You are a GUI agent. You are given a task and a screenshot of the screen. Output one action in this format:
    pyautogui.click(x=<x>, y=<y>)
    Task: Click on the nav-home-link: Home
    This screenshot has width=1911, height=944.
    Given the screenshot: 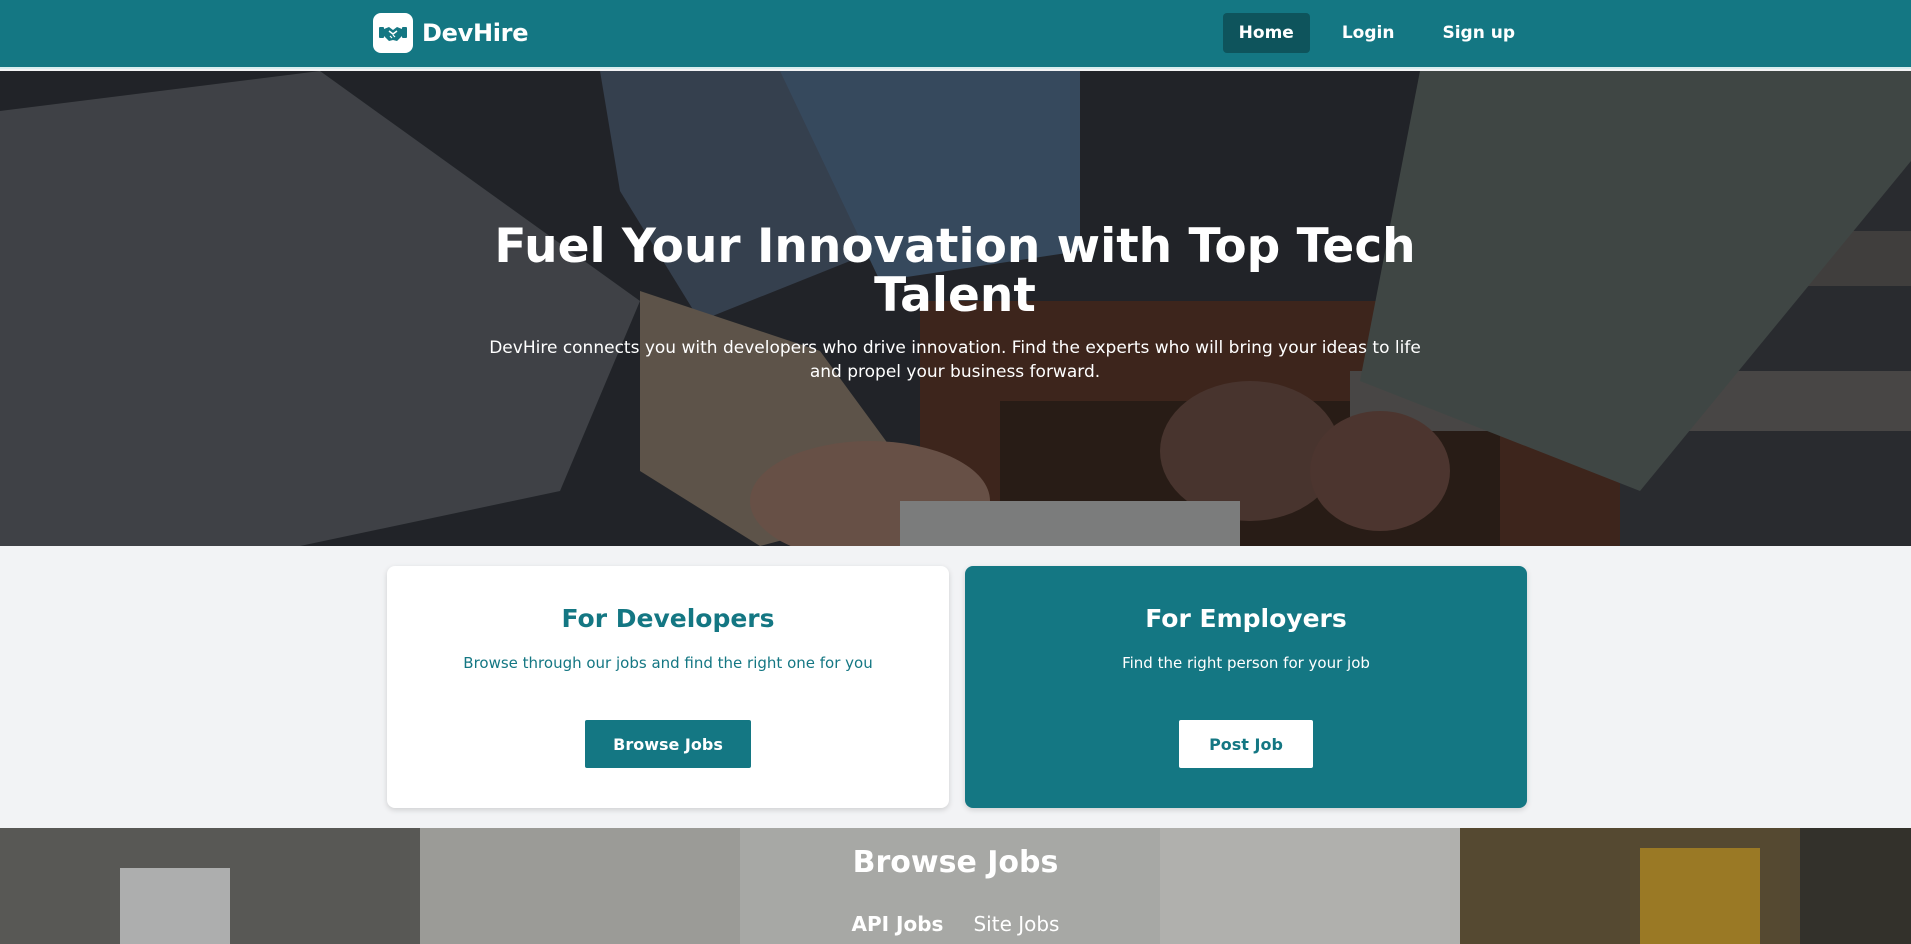 What is the action you would take?
    pyautogui.click(x=1266, y=33)
    